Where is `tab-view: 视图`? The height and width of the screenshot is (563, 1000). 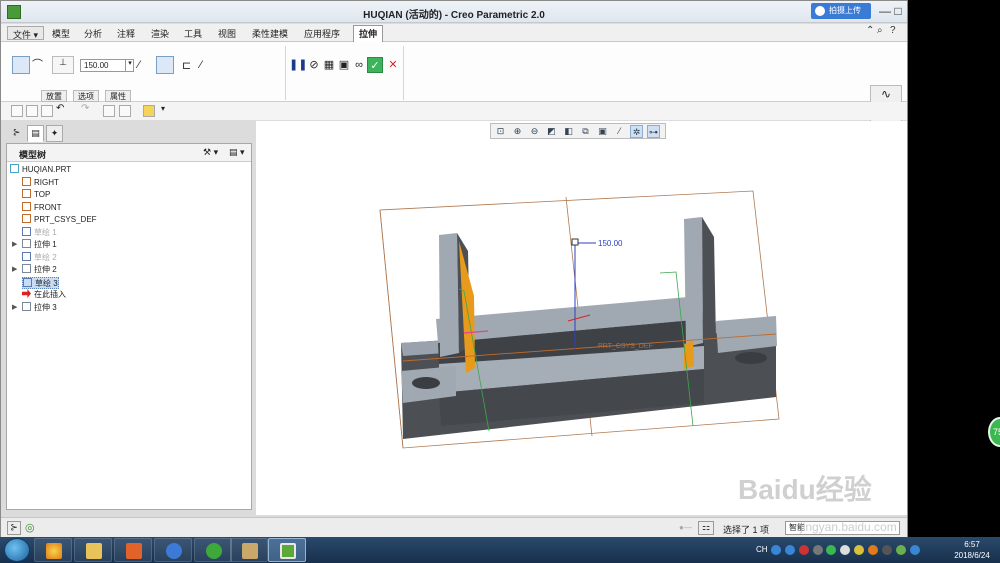
tab-view: 视图 is located at coordinates (227, 33).